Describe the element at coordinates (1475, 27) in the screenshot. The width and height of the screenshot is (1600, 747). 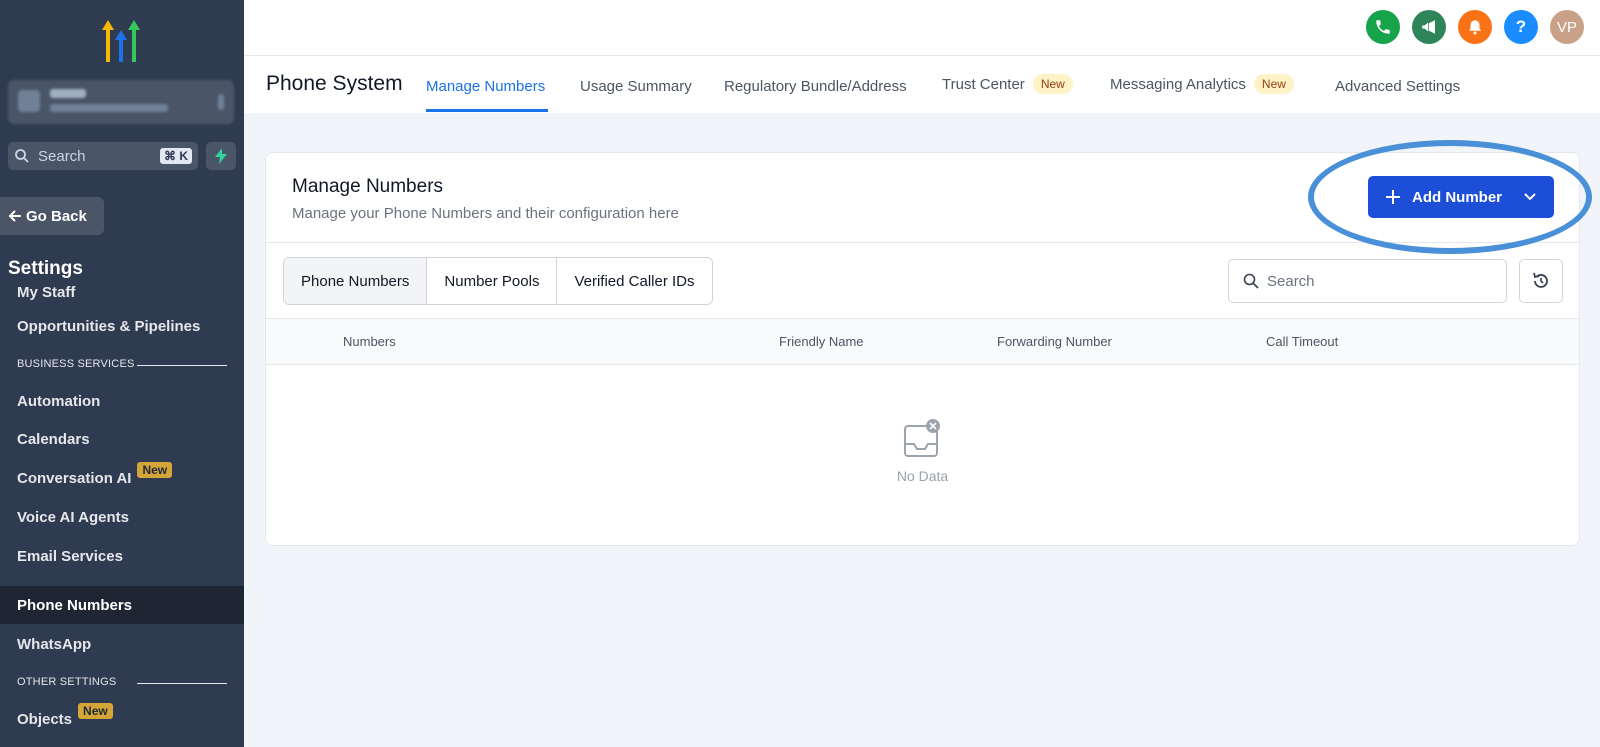
I see `bell-icon` at that location.